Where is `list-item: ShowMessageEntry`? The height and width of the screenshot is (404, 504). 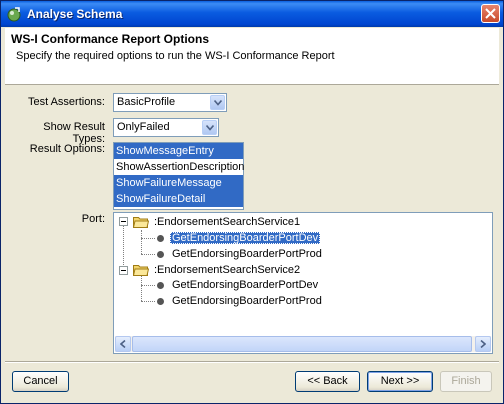
list-item: ShowMessageEntry is located at coordinates (178, 151).